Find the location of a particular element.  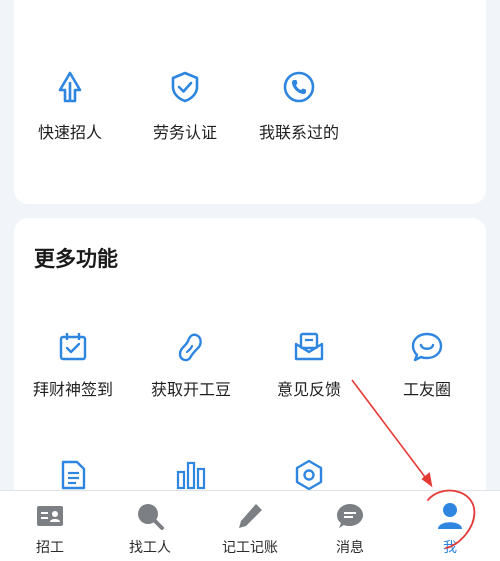

tab-find-workers: 找工人 is located at coordinates (150, 526).